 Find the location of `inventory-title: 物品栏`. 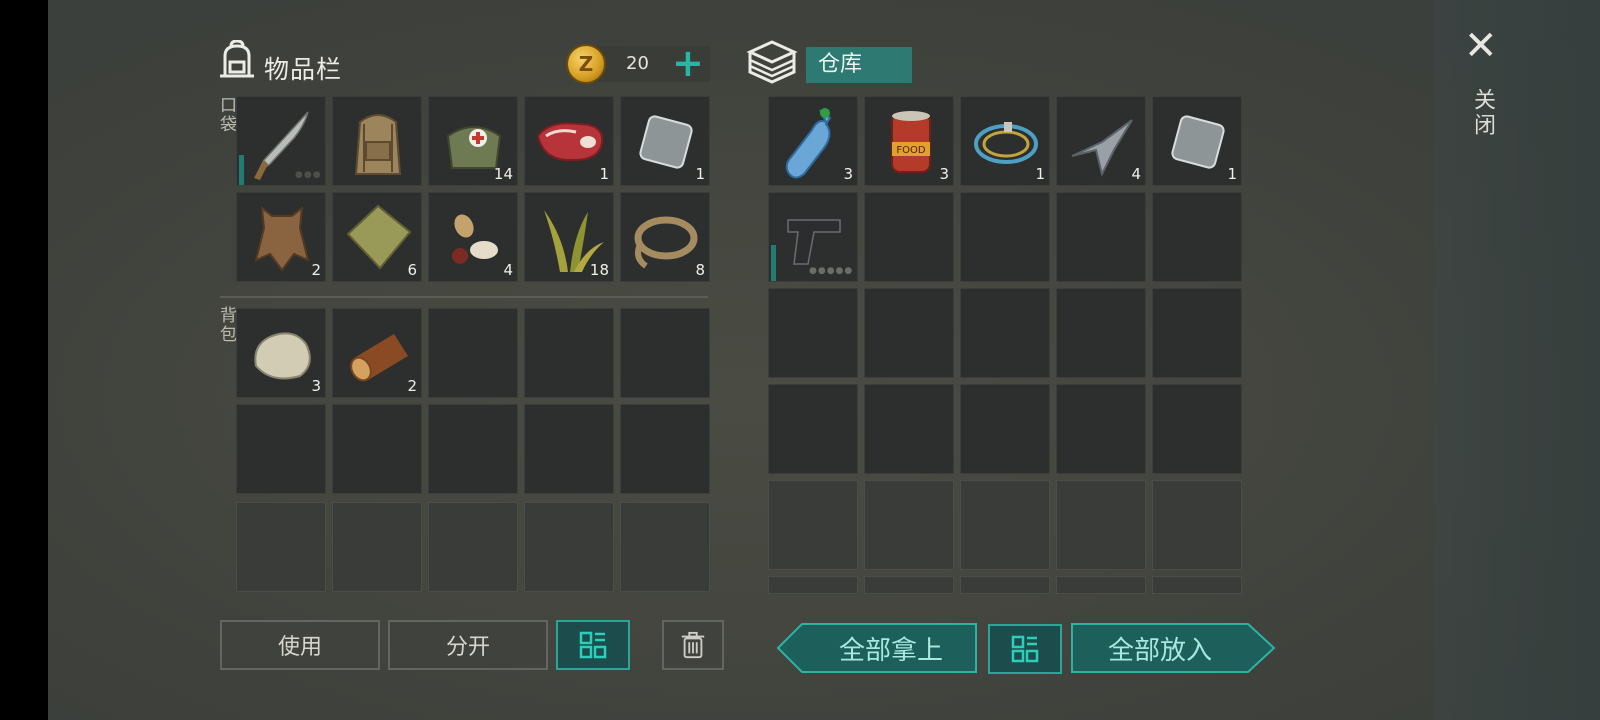

inventory-title: 物品栏 is located at coordinates (303, 69).